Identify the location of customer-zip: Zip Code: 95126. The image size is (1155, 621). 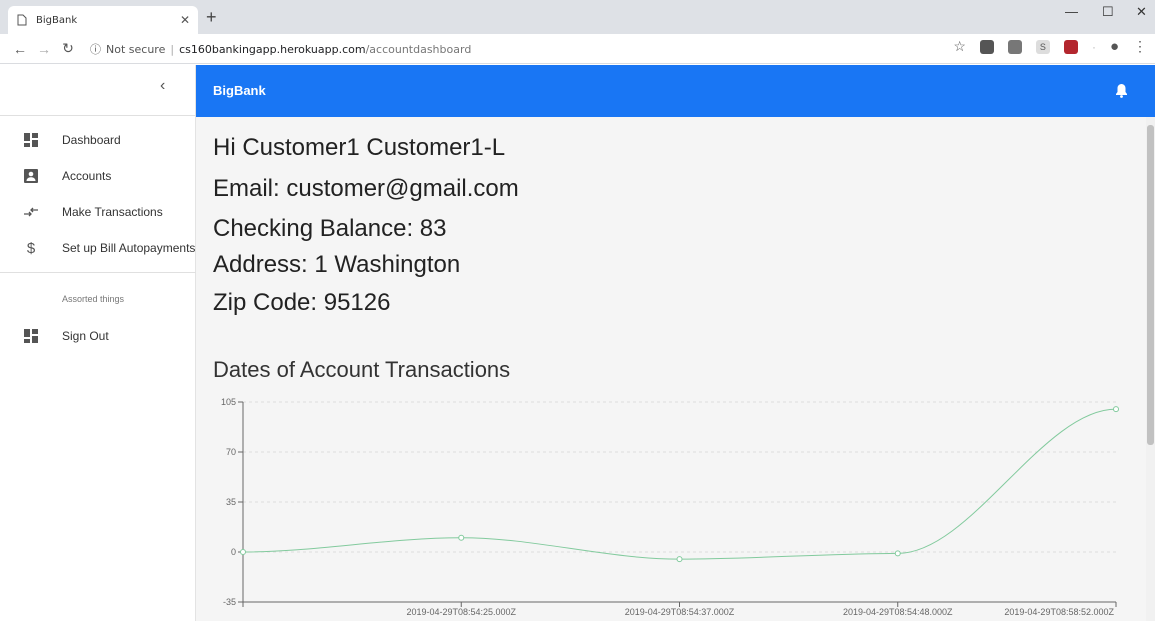
(302, 302).